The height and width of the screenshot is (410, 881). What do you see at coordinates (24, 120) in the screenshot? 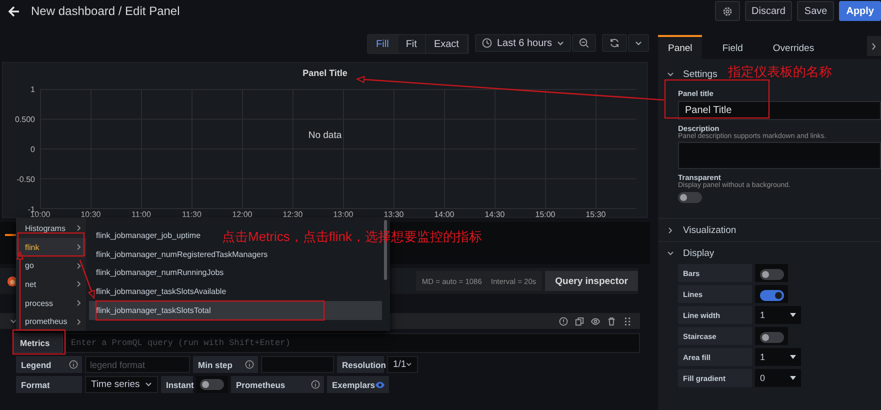
I see `axis-label: 0.500` at bounding box center [24, 120].